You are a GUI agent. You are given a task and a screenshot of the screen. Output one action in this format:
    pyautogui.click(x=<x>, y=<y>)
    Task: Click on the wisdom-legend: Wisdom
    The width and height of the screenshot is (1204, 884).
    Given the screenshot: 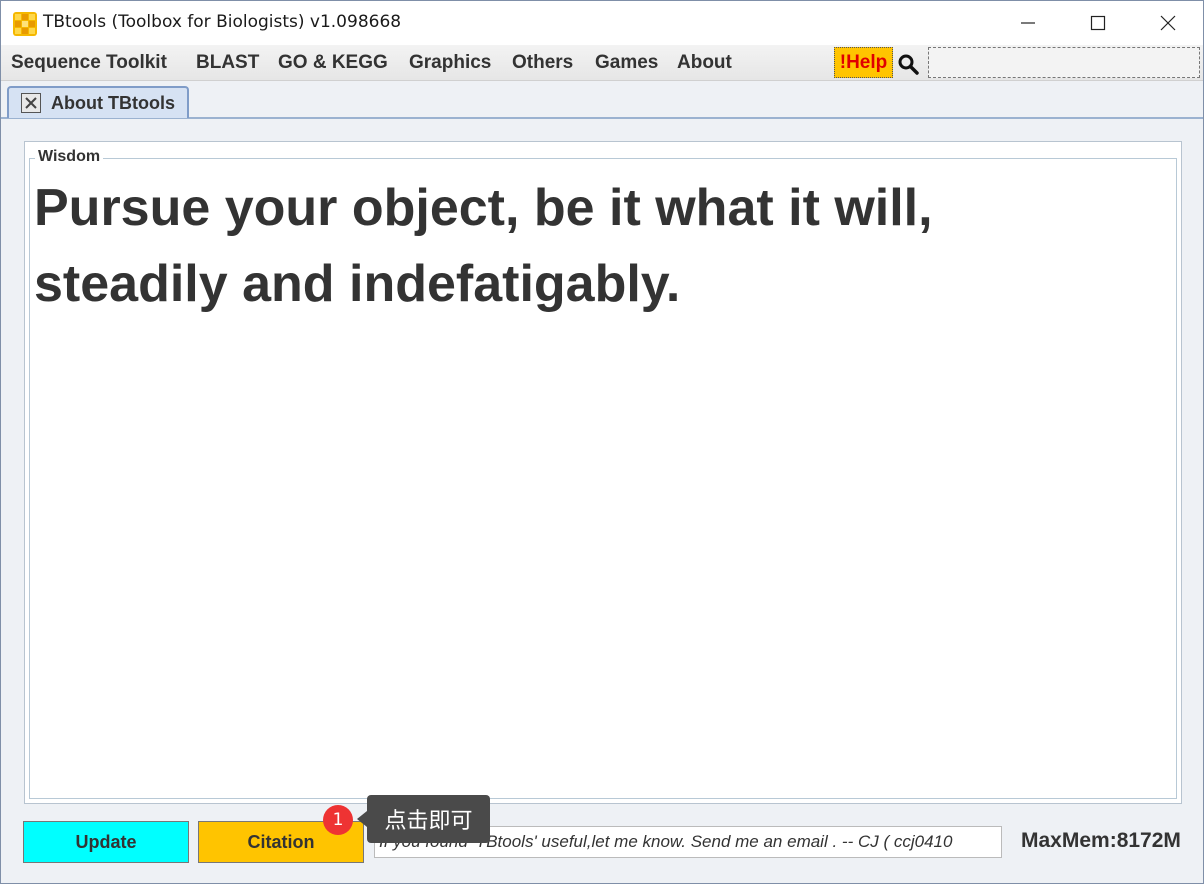 What is the action you would take?
    pyautogui.click(x=69, y=157)
    